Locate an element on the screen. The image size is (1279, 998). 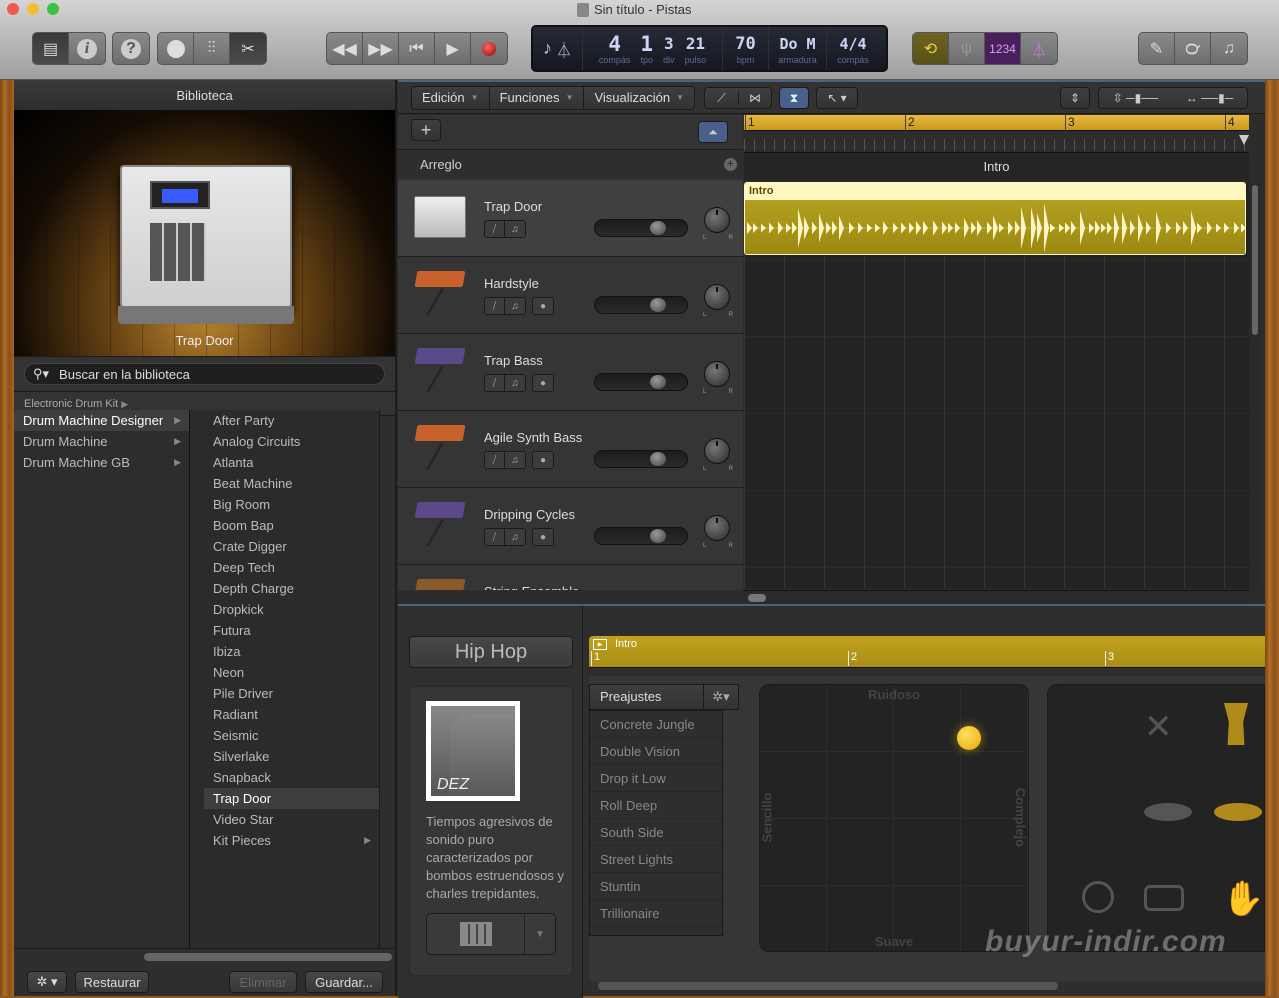
track-header: Agile Synth Bass ⧸ ♫ ● L R is located at coordinates (570, 449).